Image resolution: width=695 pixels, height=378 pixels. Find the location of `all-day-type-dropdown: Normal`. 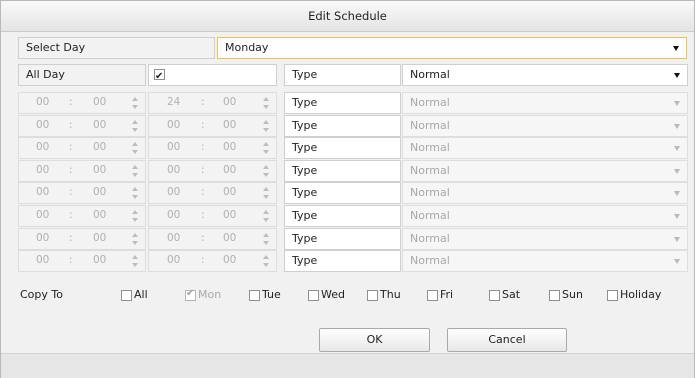

all-day-type-dropdown: Normal is located at coordinates (545, 75).